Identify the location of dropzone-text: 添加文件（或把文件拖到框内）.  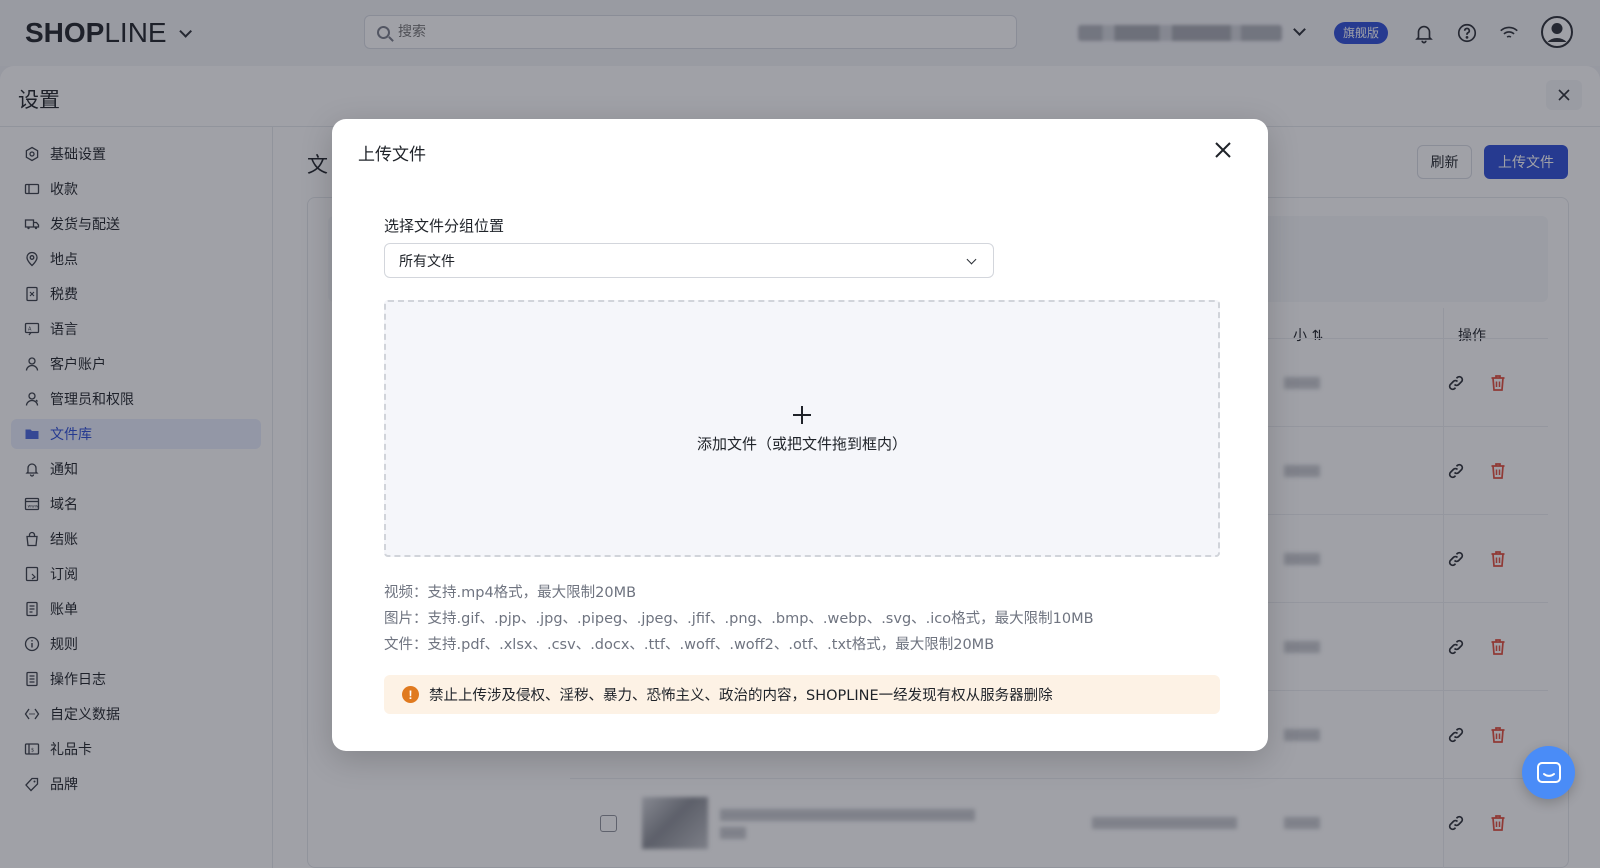
(801, 444).